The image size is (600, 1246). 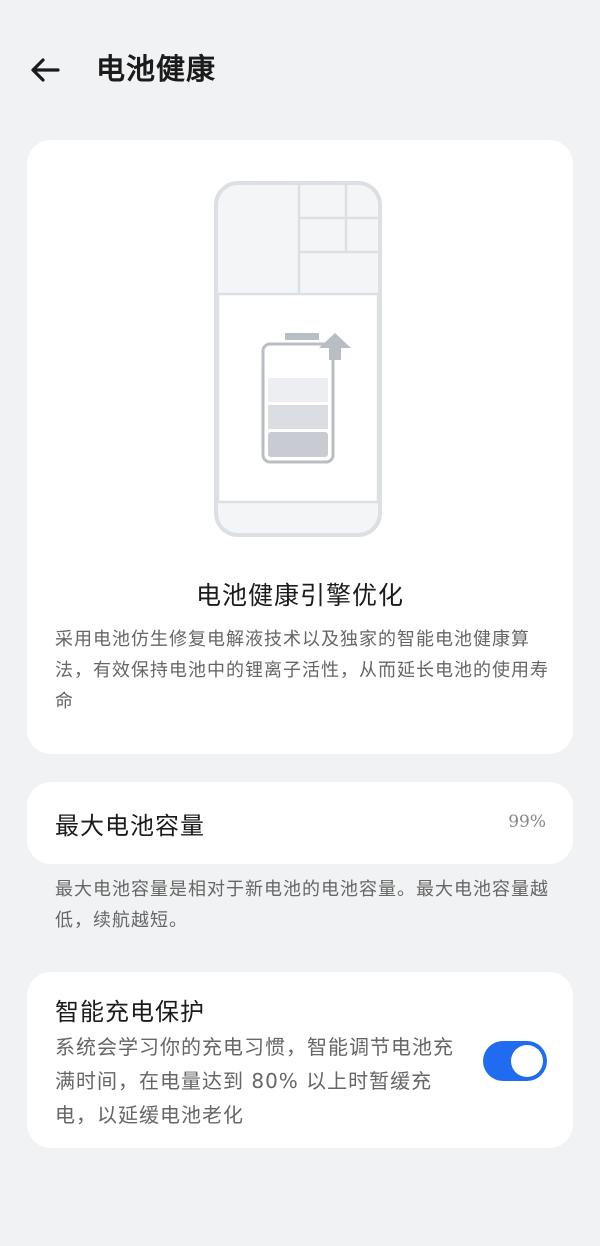 I want to click on max-capacity-row: 最大电池容量 99%, so click(x=300, y=823).